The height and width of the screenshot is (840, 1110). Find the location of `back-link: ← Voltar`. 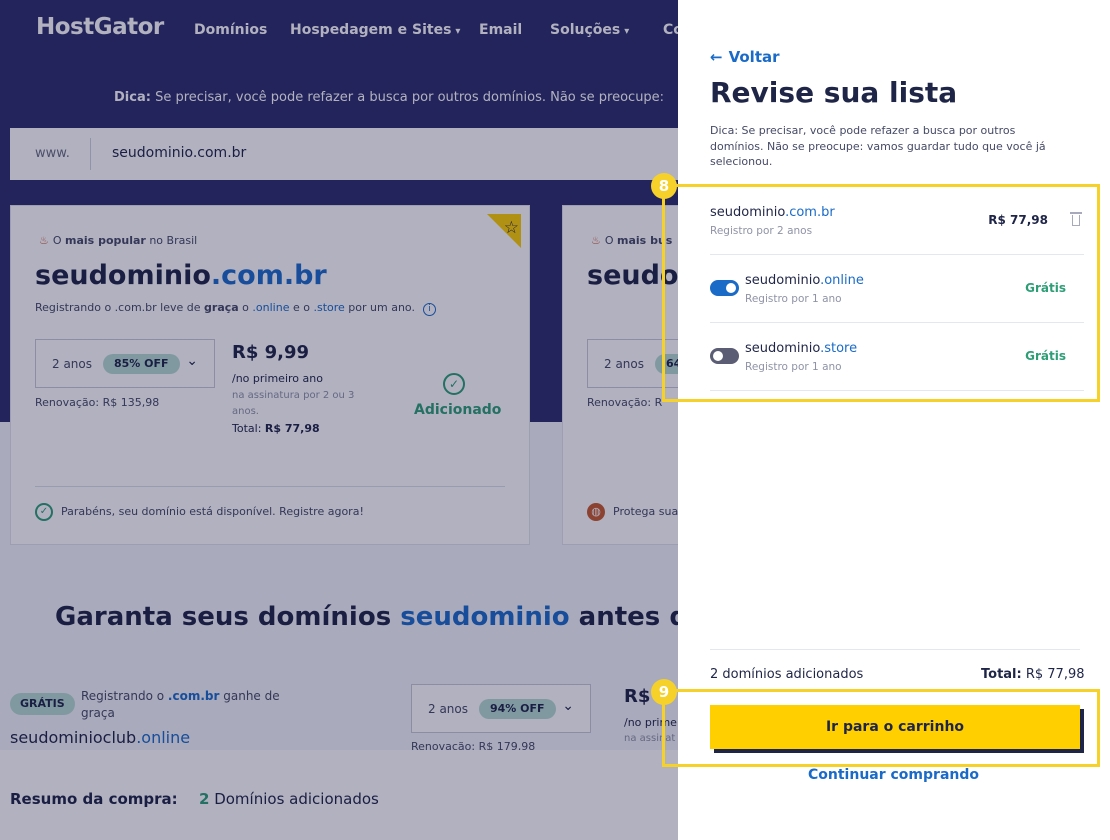

back-link: ← Voltar is located at coordinates (745, 57).